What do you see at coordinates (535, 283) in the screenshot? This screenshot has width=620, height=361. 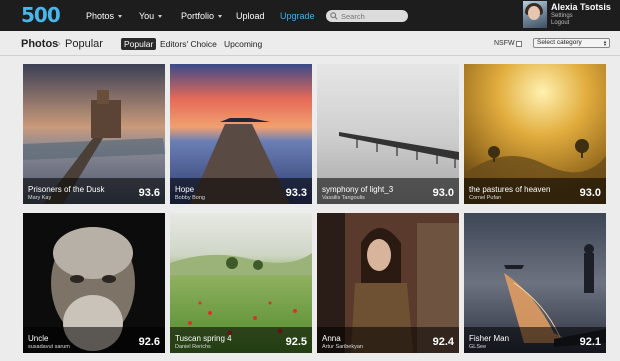 I see `photo-card: Fisher Man GLSee 92.1` at bounding box center [535, 283].